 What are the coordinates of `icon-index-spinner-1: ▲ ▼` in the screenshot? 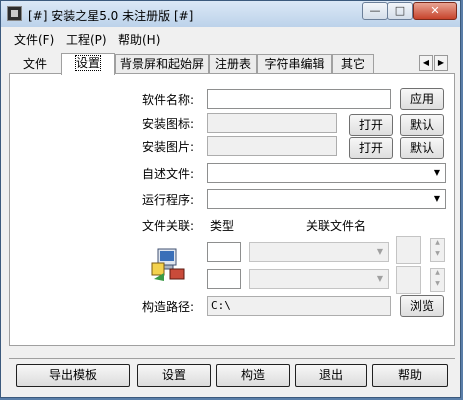 It's located at (437, 250).